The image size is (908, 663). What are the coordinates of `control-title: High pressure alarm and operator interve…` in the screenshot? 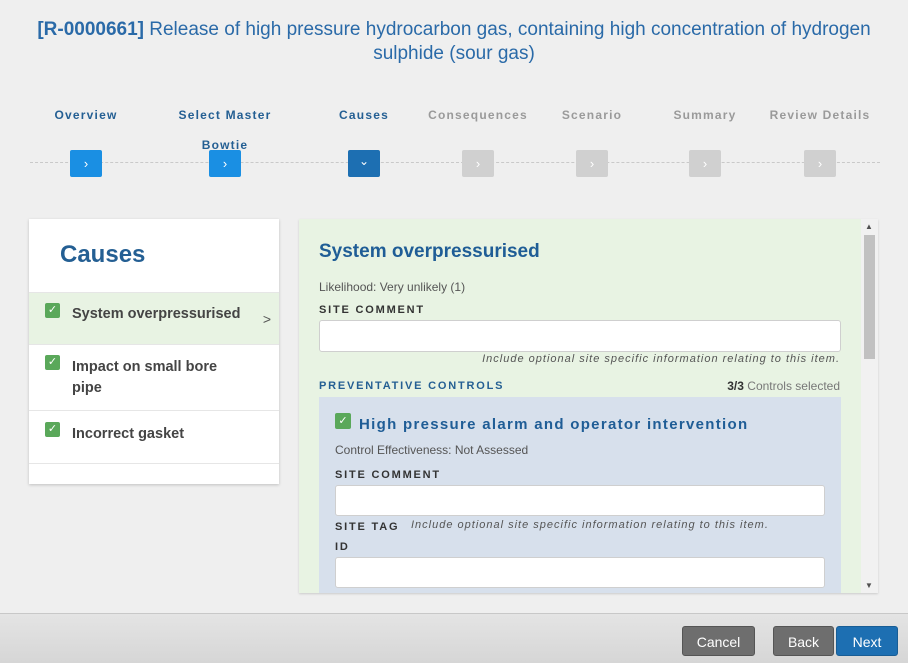 It's located at (554, 424).